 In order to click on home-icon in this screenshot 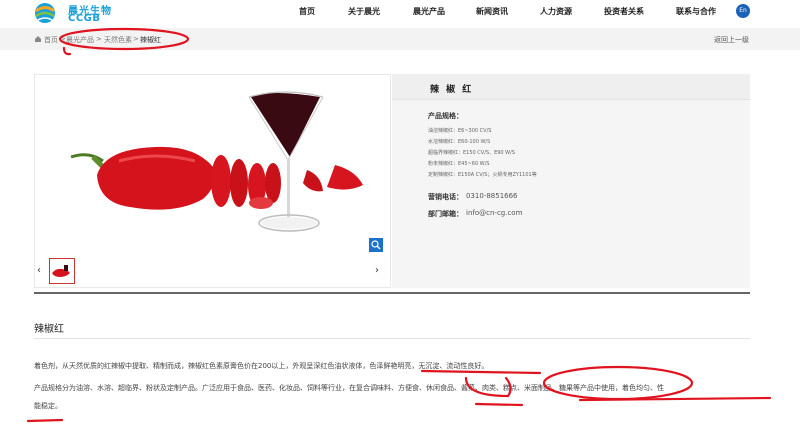, I will do `click(38, 39)`.